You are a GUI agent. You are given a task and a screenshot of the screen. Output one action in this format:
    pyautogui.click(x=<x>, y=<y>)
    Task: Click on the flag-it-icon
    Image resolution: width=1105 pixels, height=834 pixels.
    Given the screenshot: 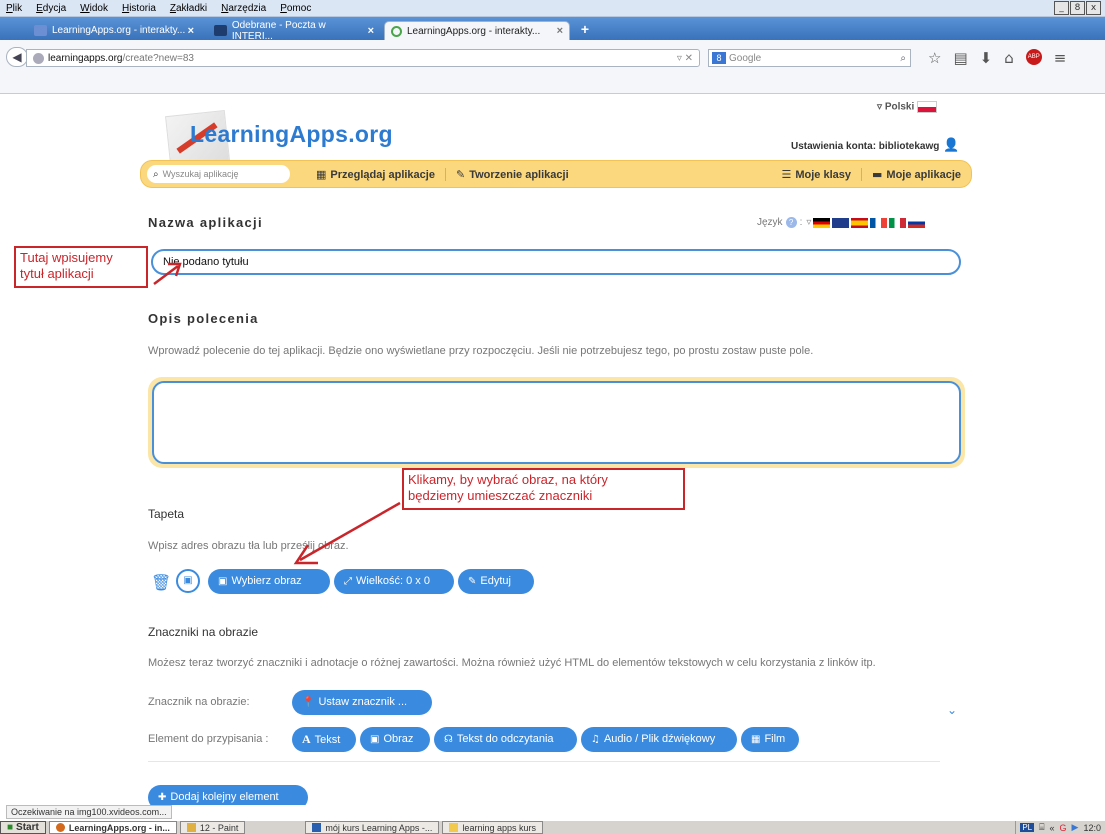 What is the action you would take?
    pyautogui.click(x=898, y=222)
    